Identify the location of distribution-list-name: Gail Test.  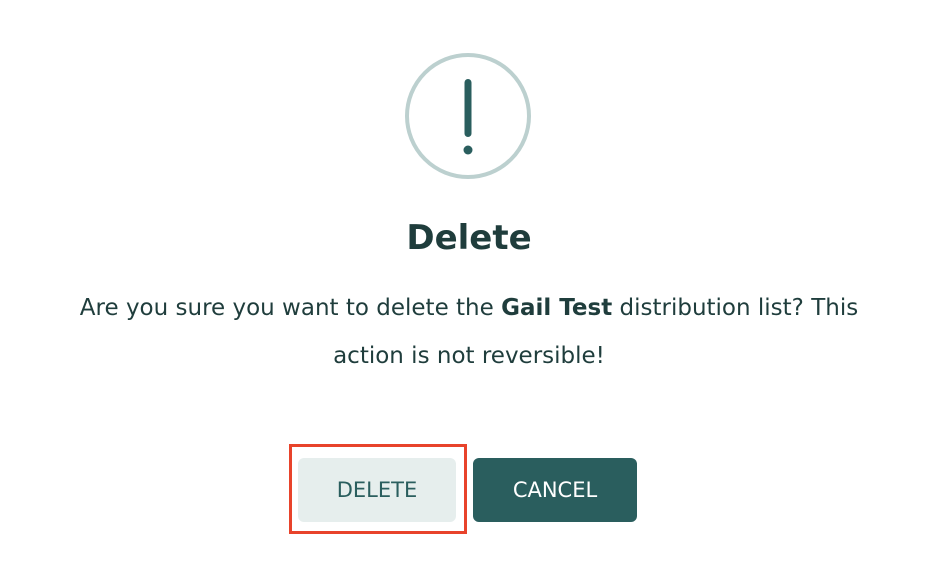
(557, 308).